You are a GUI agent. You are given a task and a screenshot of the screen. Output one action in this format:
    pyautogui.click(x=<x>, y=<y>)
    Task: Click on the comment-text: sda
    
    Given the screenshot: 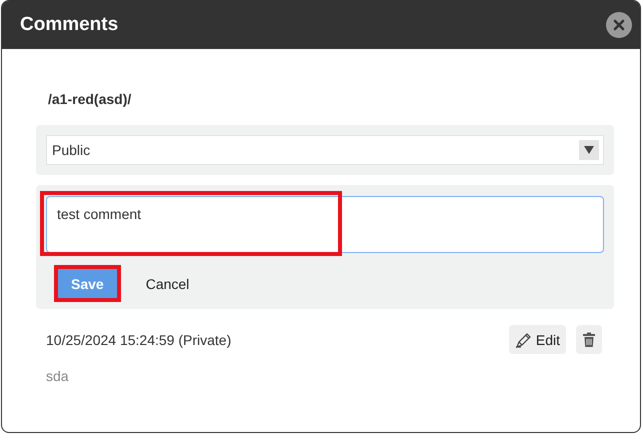 What is the action you would take?
    pyautogui.click(x=58, y=376)
    